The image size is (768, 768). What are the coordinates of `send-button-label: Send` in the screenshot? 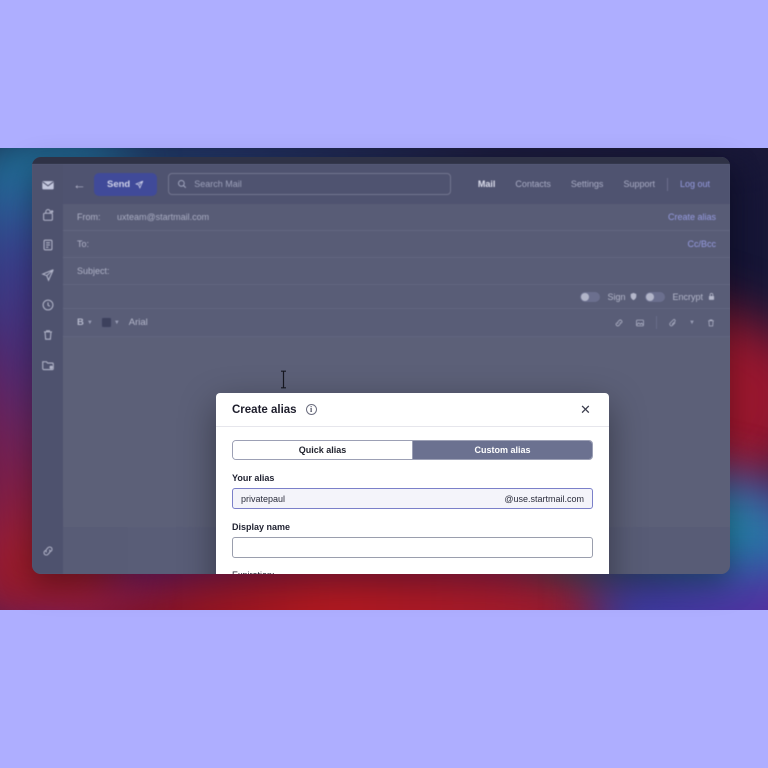 It's located at (119, 184).